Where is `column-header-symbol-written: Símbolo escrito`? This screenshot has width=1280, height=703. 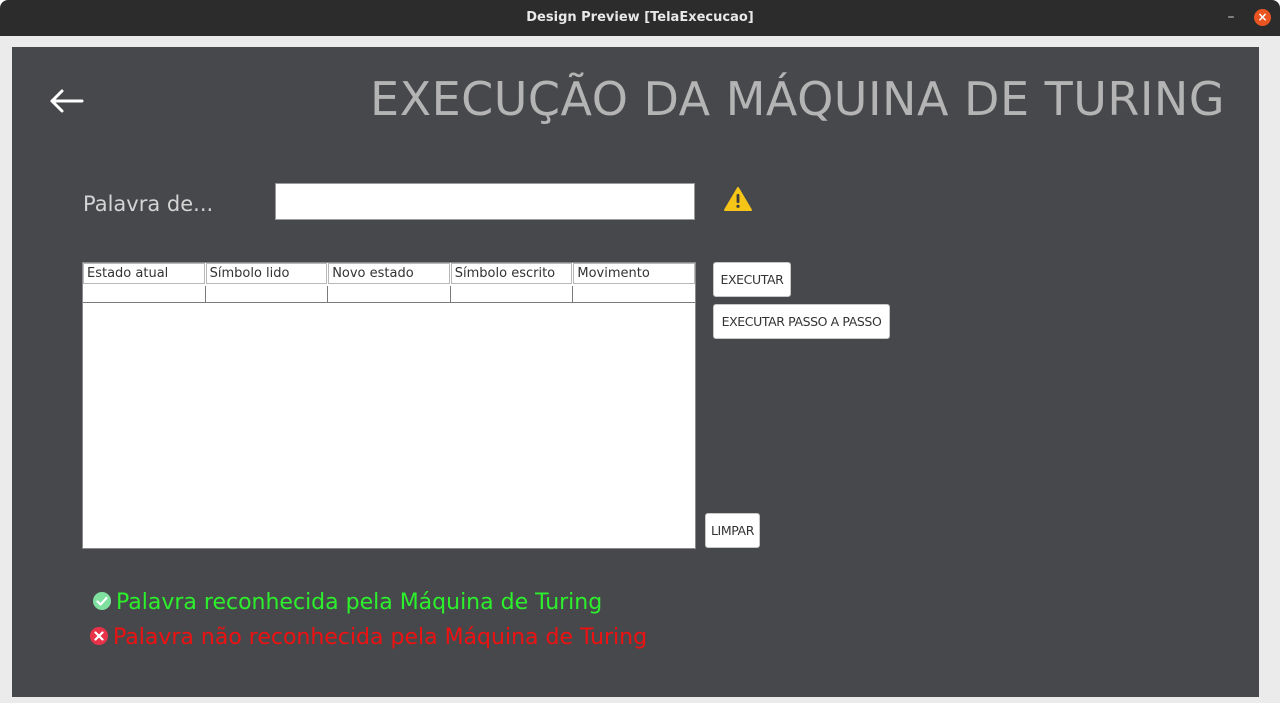 column-header-symbol-written: Símbolo escrito is located at coordinates (511, 273).